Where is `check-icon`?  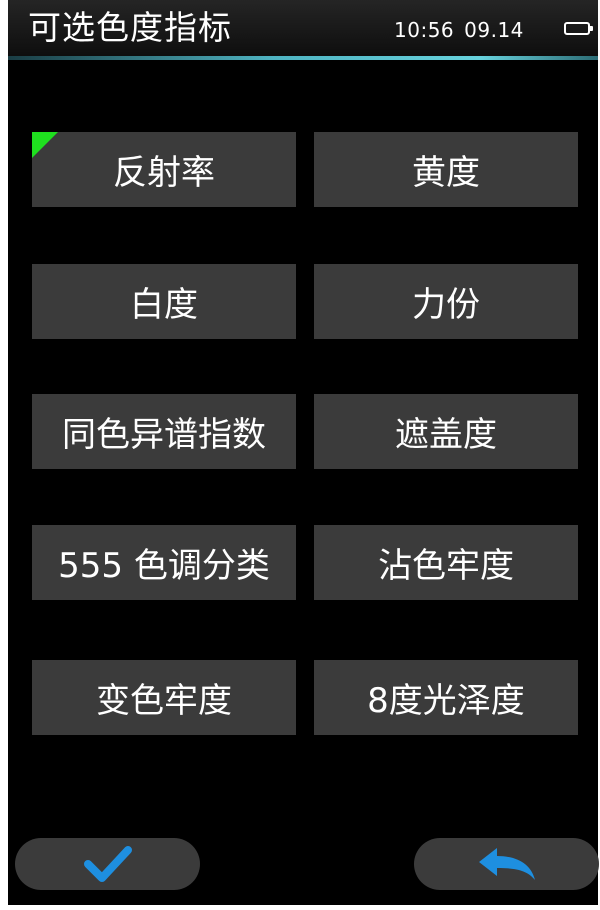 check-icon is located at coordinates (107, 864).